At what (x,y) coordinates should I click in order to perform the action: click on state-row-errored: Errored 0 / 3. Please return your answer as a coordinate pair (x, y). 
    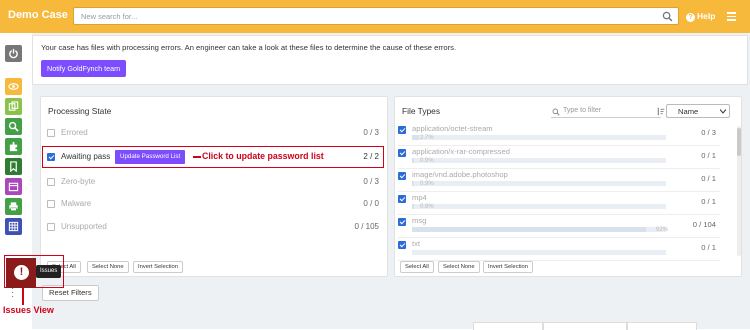
    Looking at the image, I should click on (213, 134).